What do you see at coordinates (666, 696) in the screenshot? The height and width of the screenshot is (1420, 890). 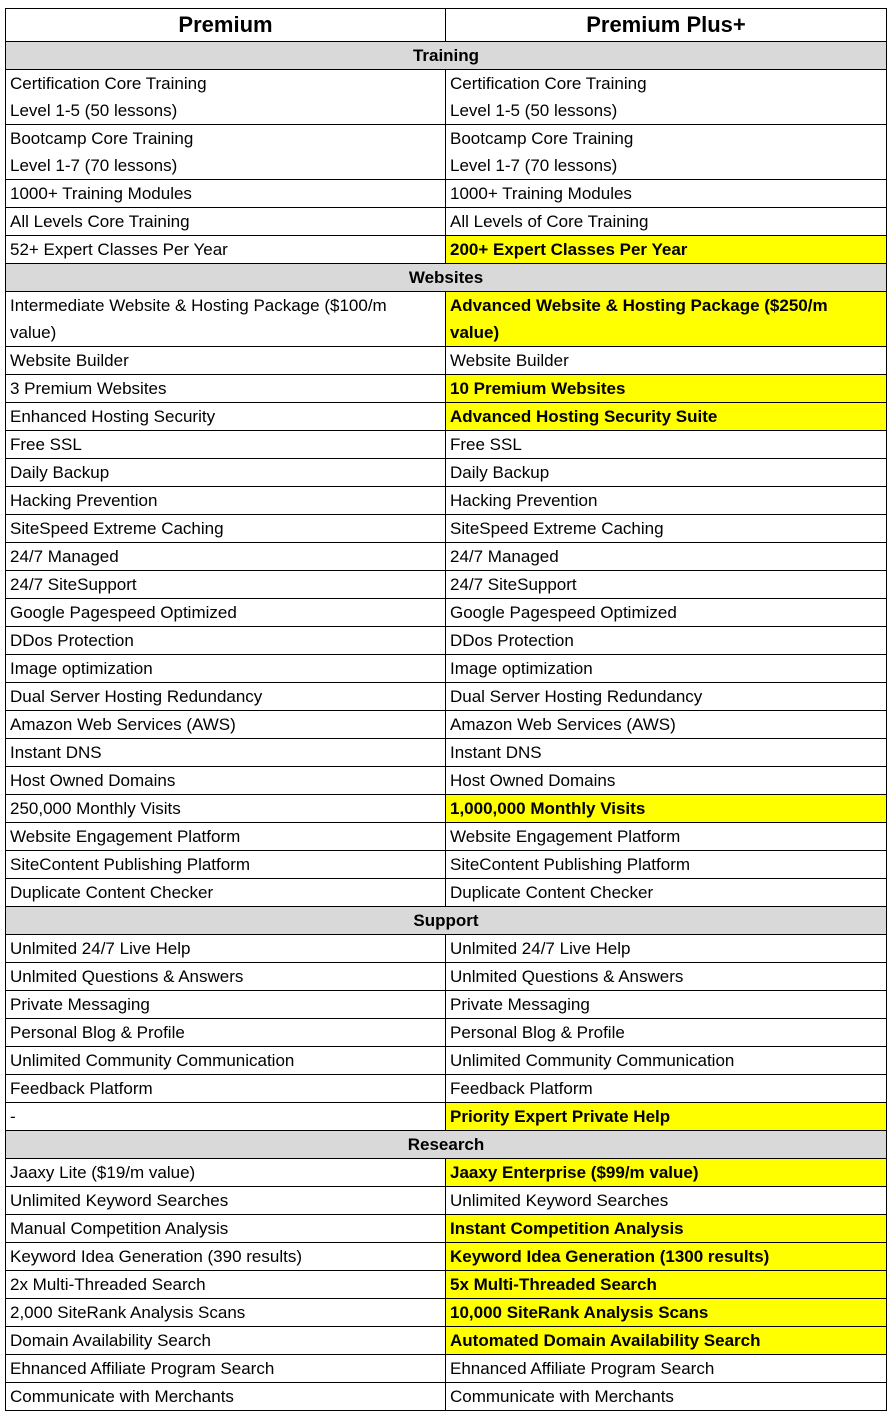 I see `premium-plus-feature-cell: Dual Server Hosting Redundancy` at bounding box center [666, 696].